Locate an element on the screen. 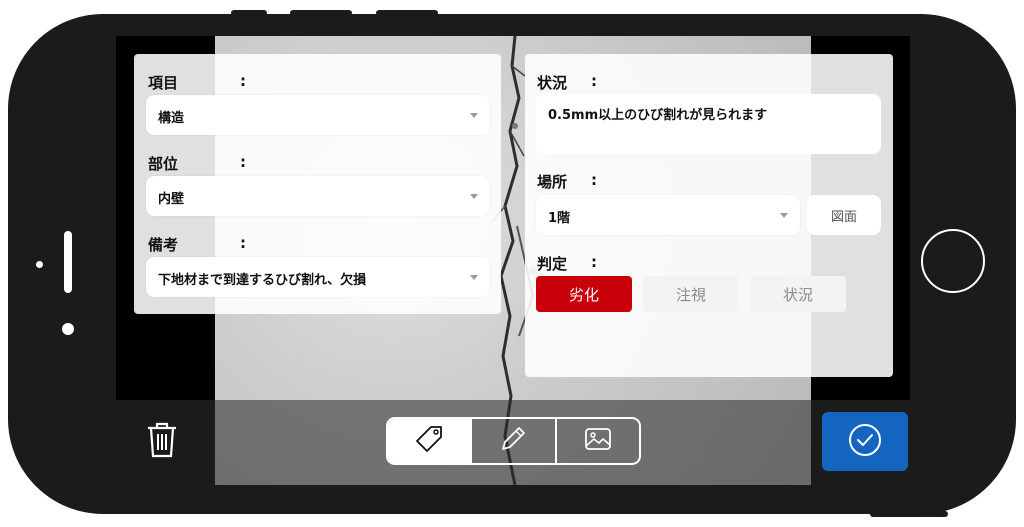 This screenshot has width=1024, height=527. status-text-value: 0.5mm以上のひび割れが見られます is located at coordinates (658, 115).